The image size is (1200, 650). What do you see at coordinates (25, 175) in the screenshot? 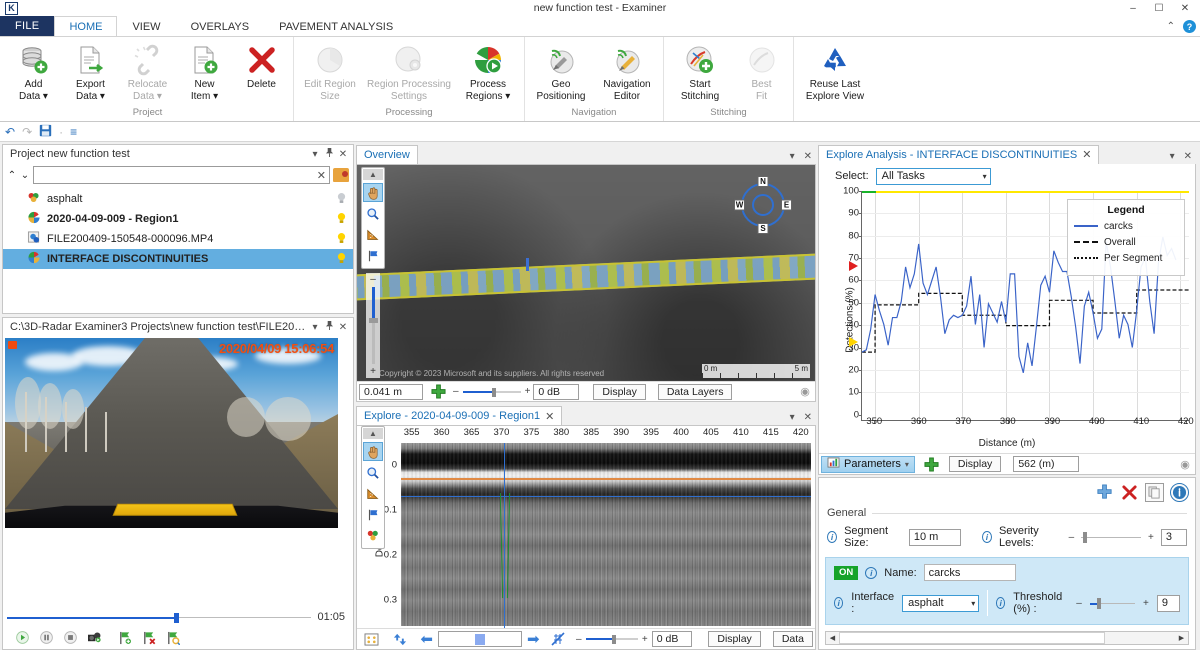
I see `collapse-all-icon: ⌄` at bounding box center [25, 175].